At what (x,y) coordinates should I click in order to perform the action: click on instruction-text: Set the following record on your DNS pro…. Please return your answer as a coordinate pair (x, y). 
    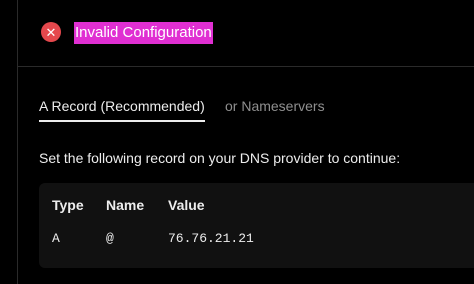
    Looking at the image, I should click on (220, 158).